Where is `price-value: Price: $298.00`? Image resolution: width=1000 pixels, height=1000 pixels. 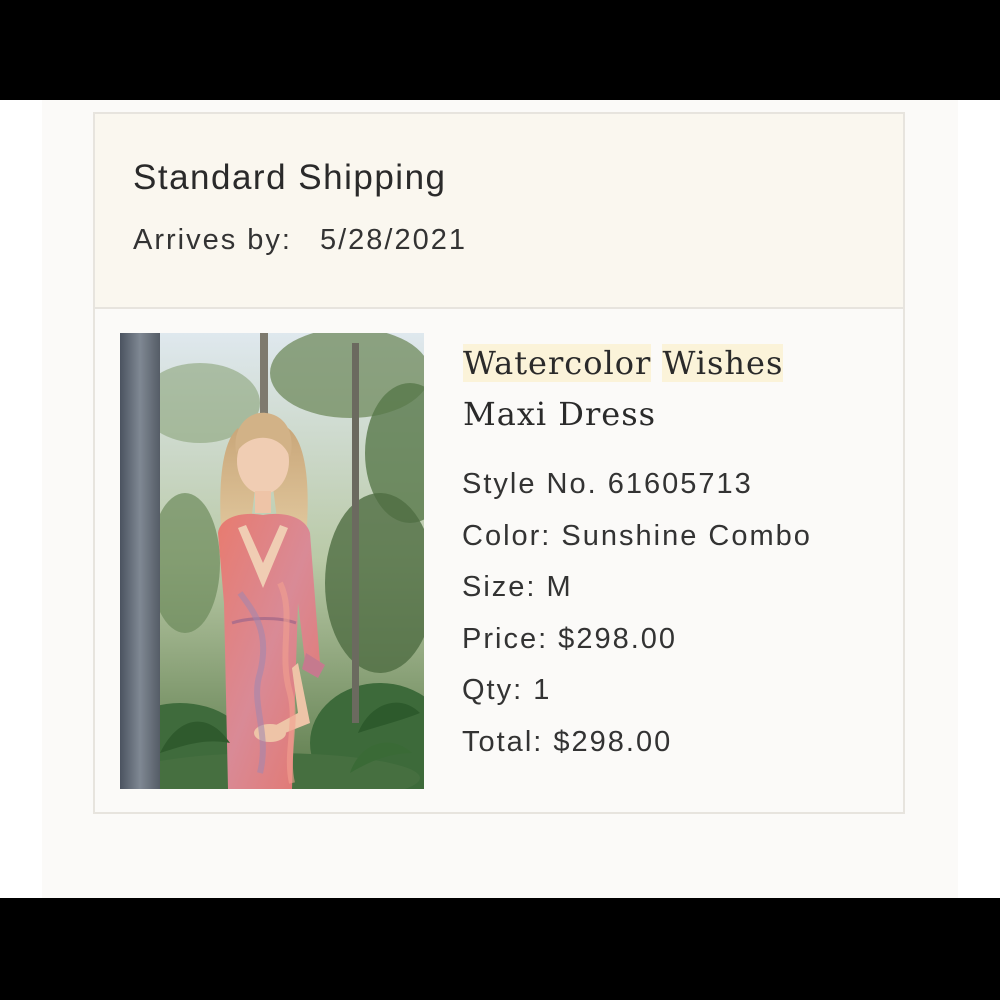 price-value: Price: $298.00 is located at coordinates (570, 638).